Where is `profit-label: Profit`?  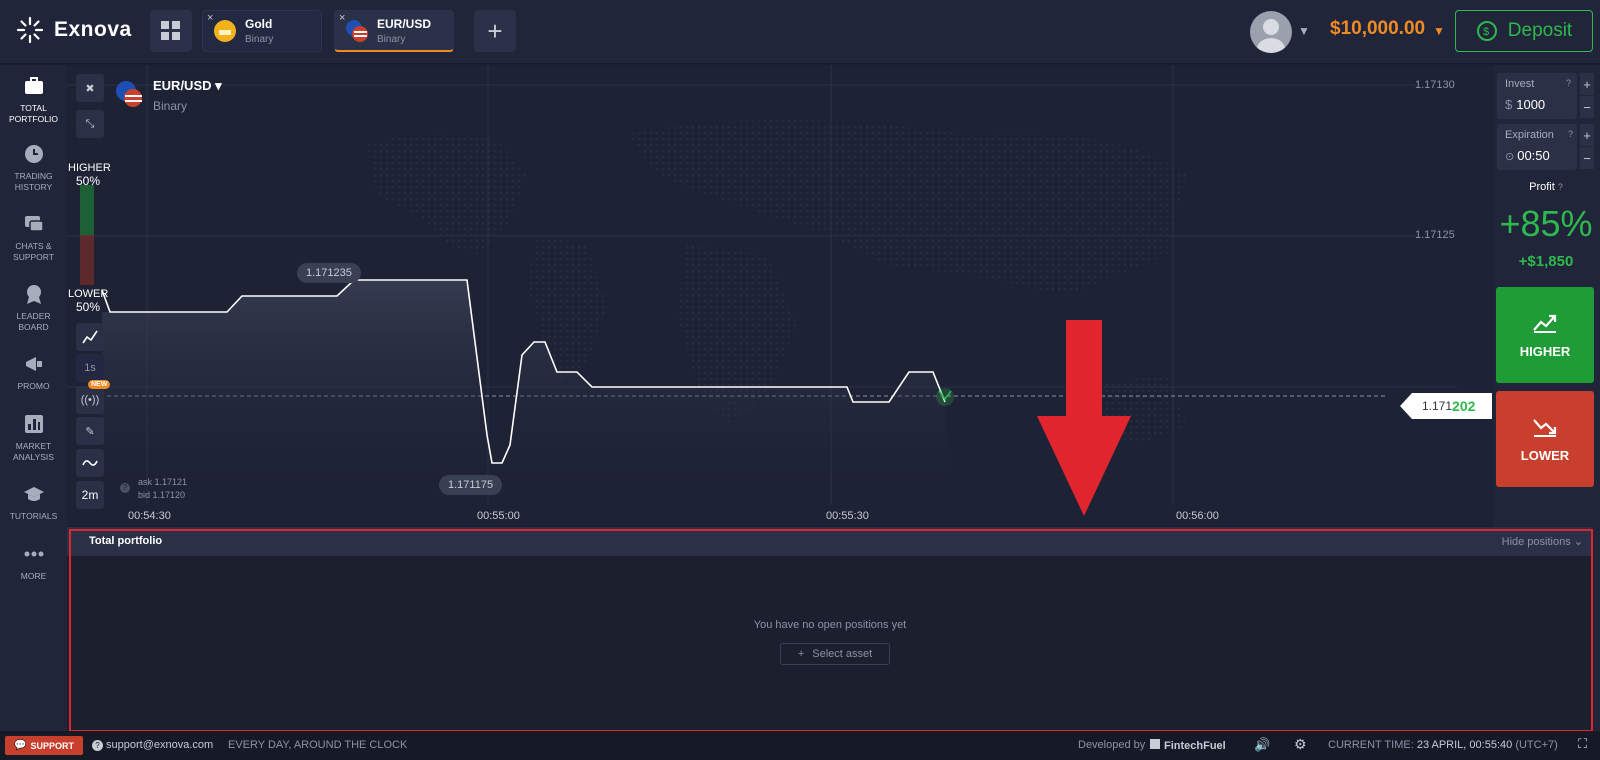 profit-label: Profit is located at coordinates (1542, 187).